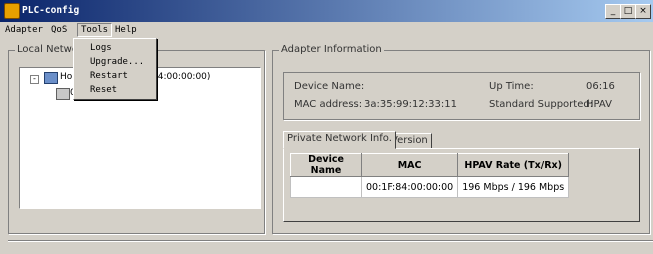 This screenshot has height=254, width=653. What do you see at coordinates (409, 165) in the screenshot?
I see `col-mac: MAC` at bounding box center [409, 165].